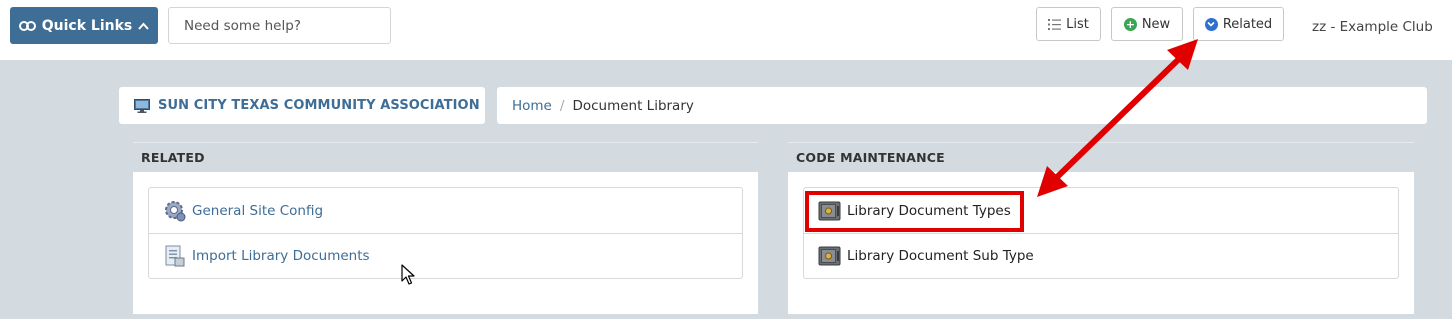 This screenshot has height=319, width=1452. I want to click on annotation-double-arrow, so click(1117, 118).